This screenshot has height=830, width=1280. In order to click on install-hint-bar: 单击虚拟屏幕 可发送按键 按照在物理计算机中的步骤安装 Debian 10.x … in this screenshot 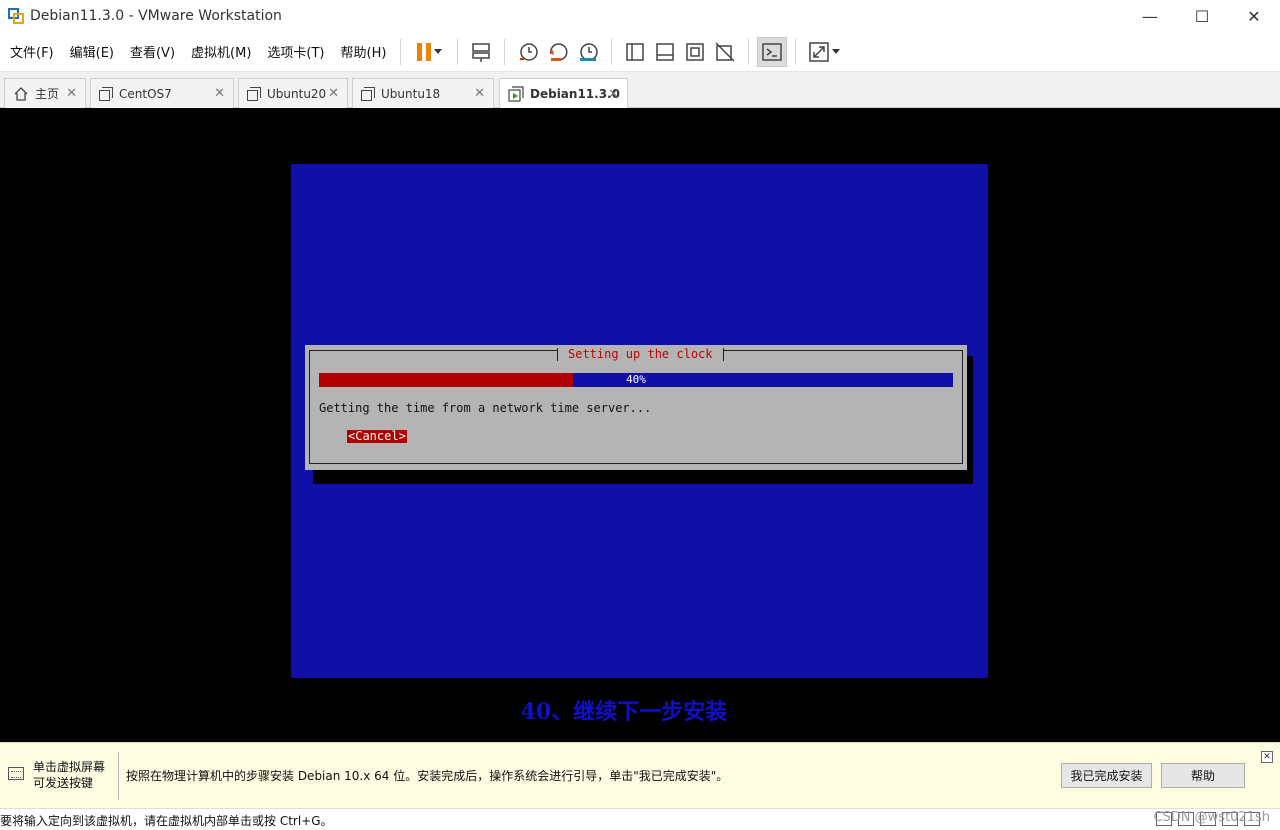, I will do `click(640, 775)`.